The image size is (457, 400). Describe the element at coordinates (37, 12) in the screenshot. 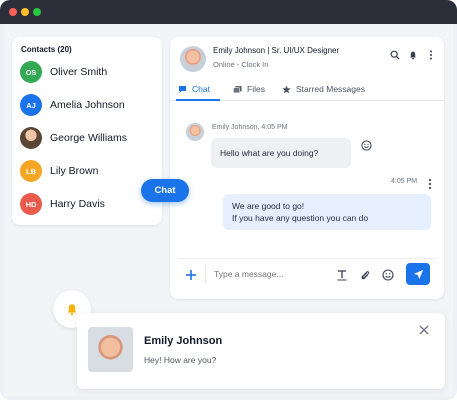

I see `maximize-window-dot` at that location.